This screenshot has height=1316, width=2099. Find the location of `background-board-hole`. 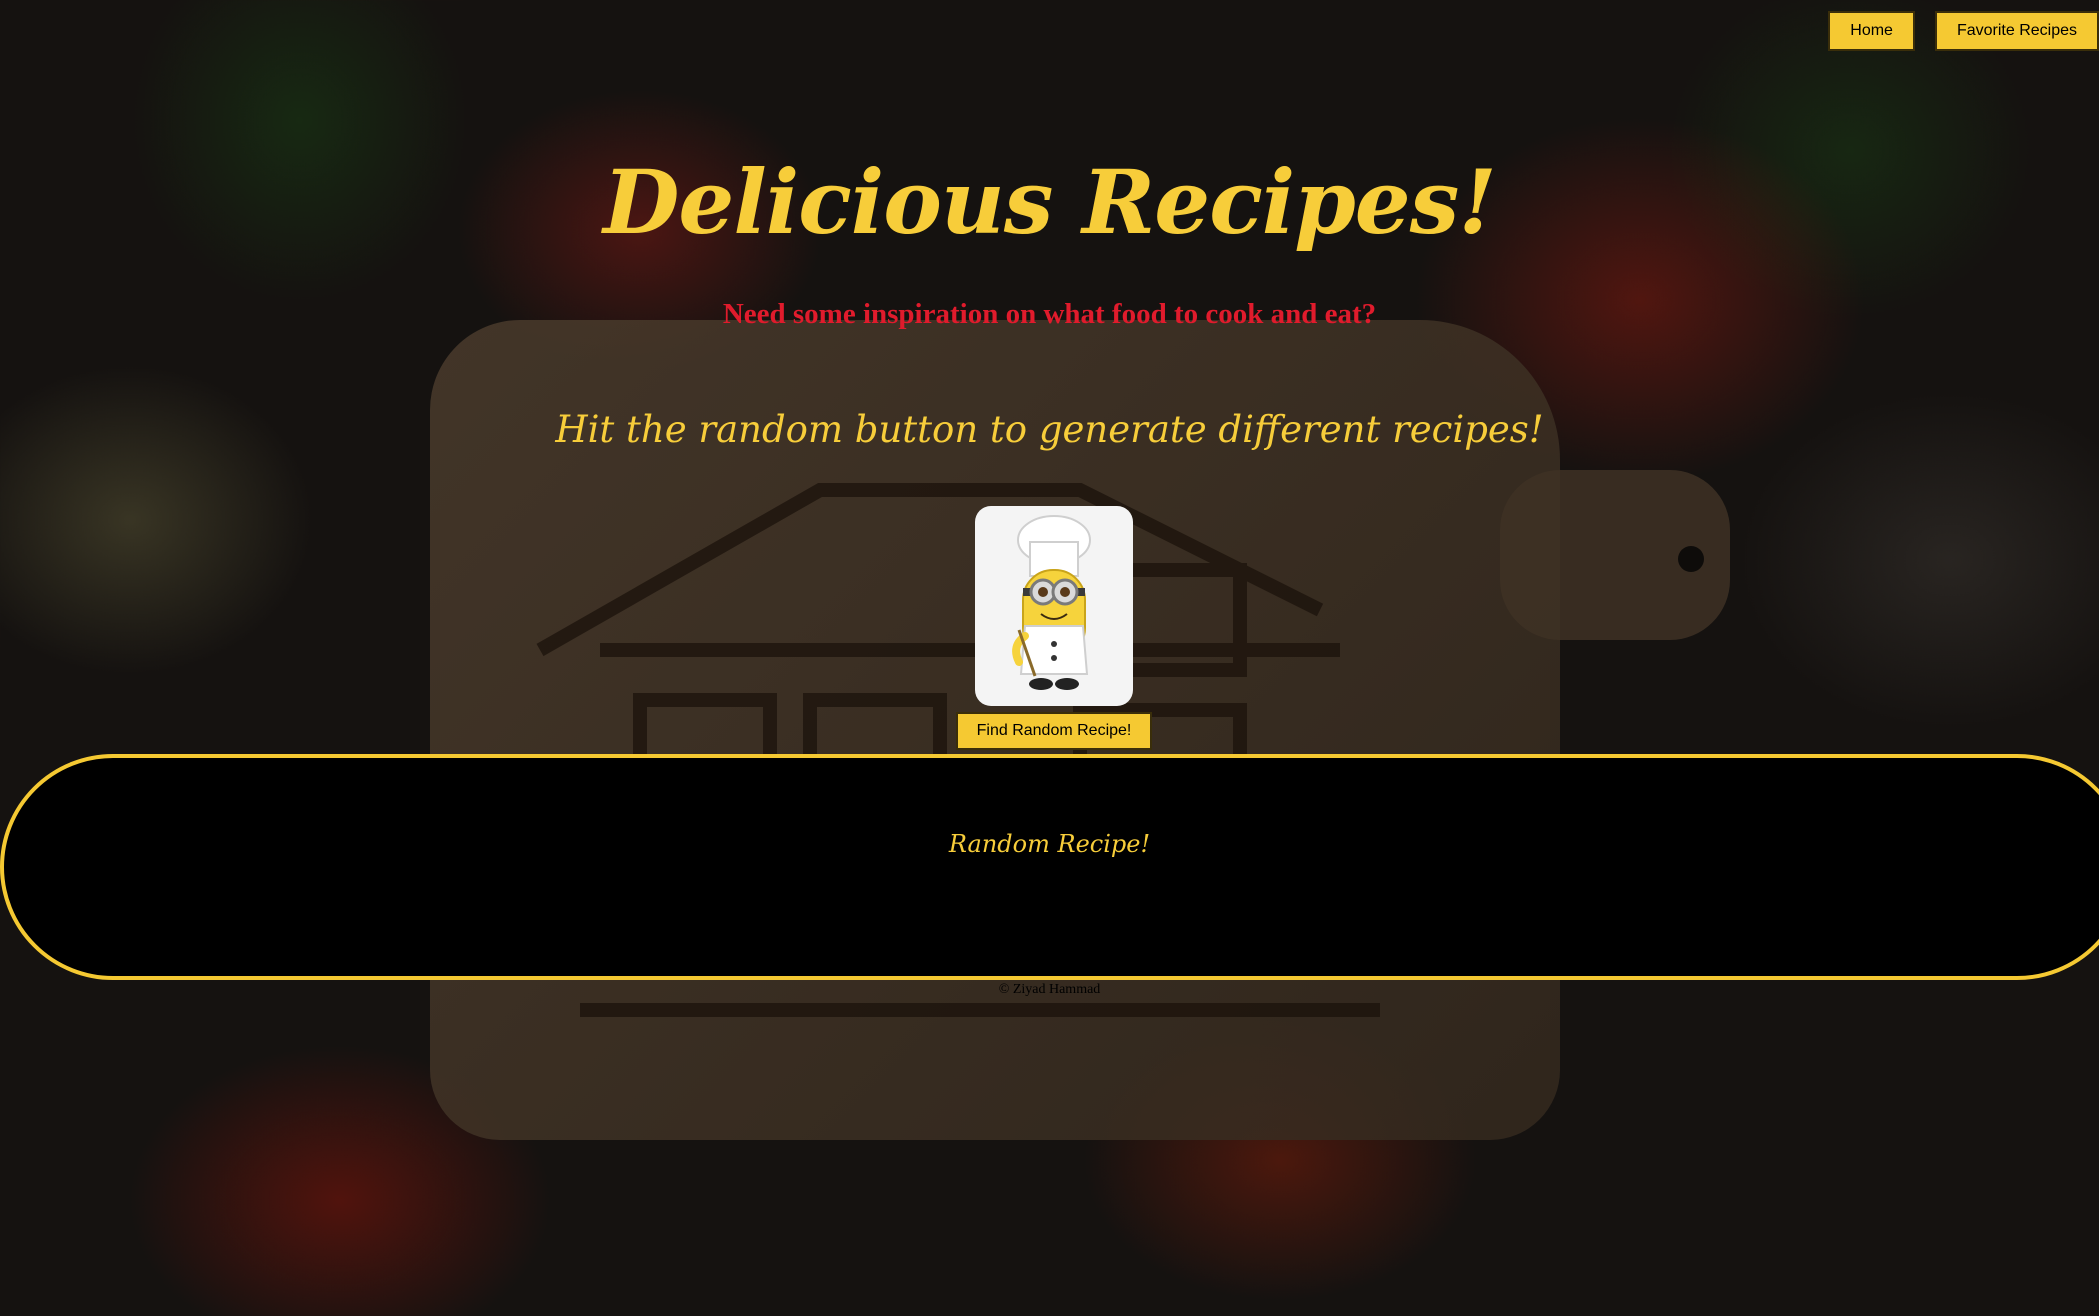

background-board-hole is located at coordinates (1691, 559).